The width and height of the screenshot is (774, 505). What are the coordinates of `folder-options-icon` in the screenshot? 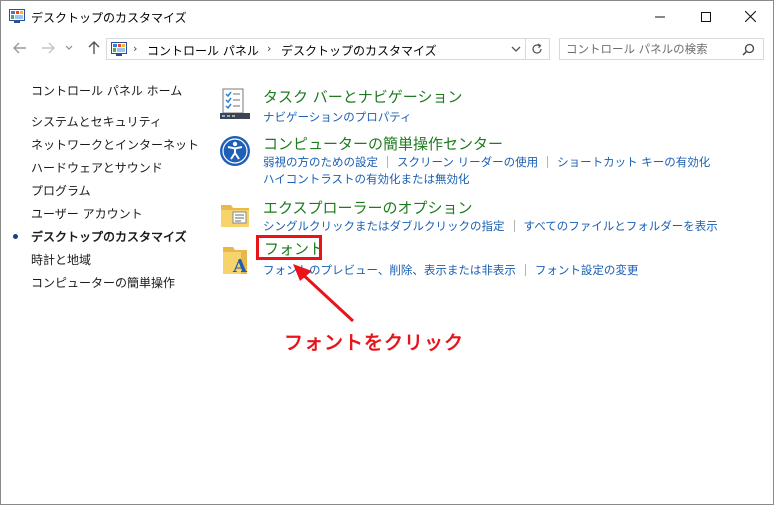 It's located at (235, 215).